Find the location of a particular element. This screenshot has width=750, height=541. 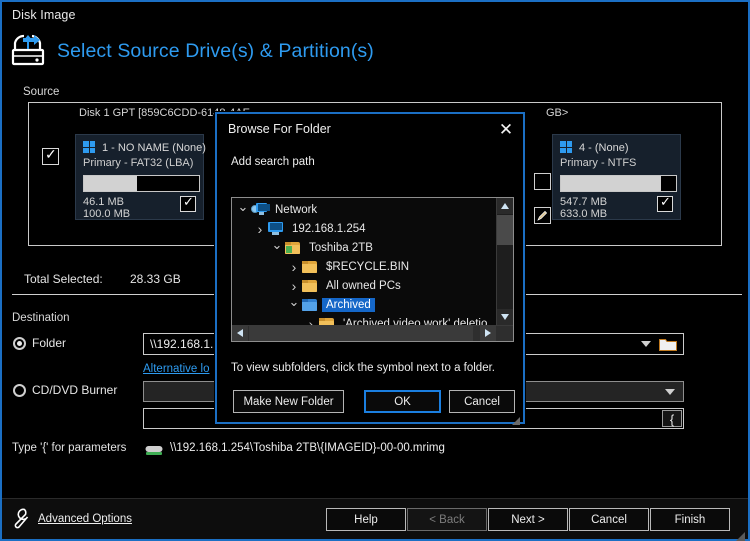

make-new-folder-button: Make New Folder is located at coordinates (288, 401).